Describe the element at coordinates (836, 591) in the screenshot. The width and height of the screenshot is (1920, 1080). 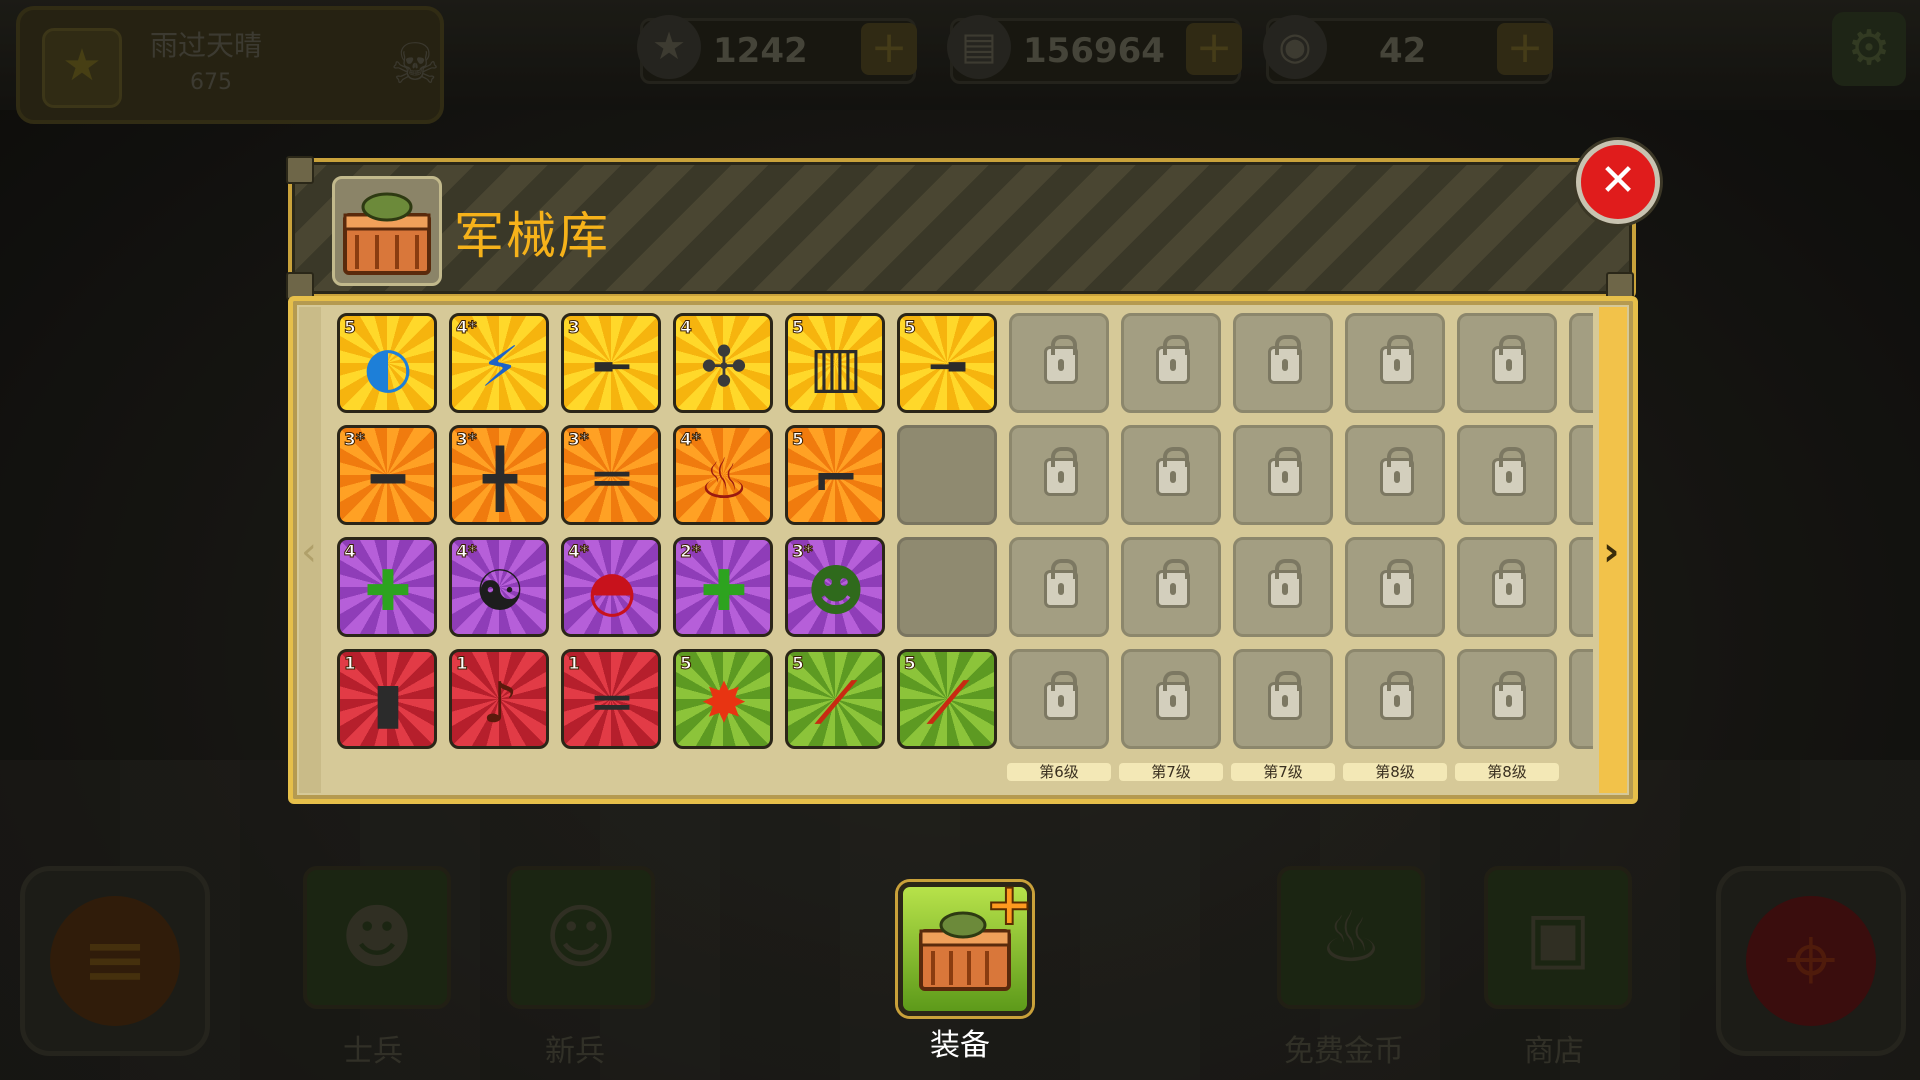
I see `soldier-hat-icon: ☻` at that location.